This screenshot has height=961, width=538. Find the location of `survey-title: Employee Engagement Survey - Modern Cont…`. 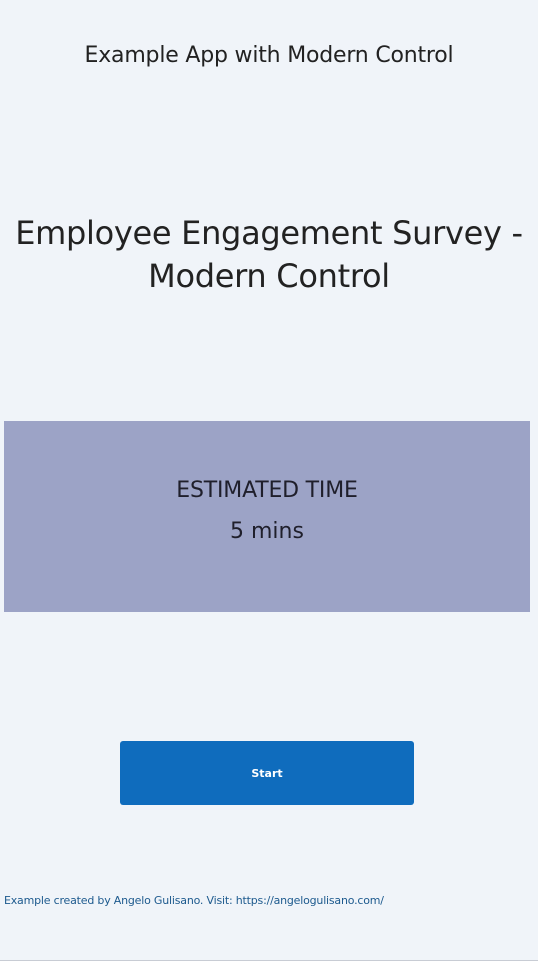

survey-title: Employee Engagement Survey - Modern Cont… is located at coordinates (269, 254).